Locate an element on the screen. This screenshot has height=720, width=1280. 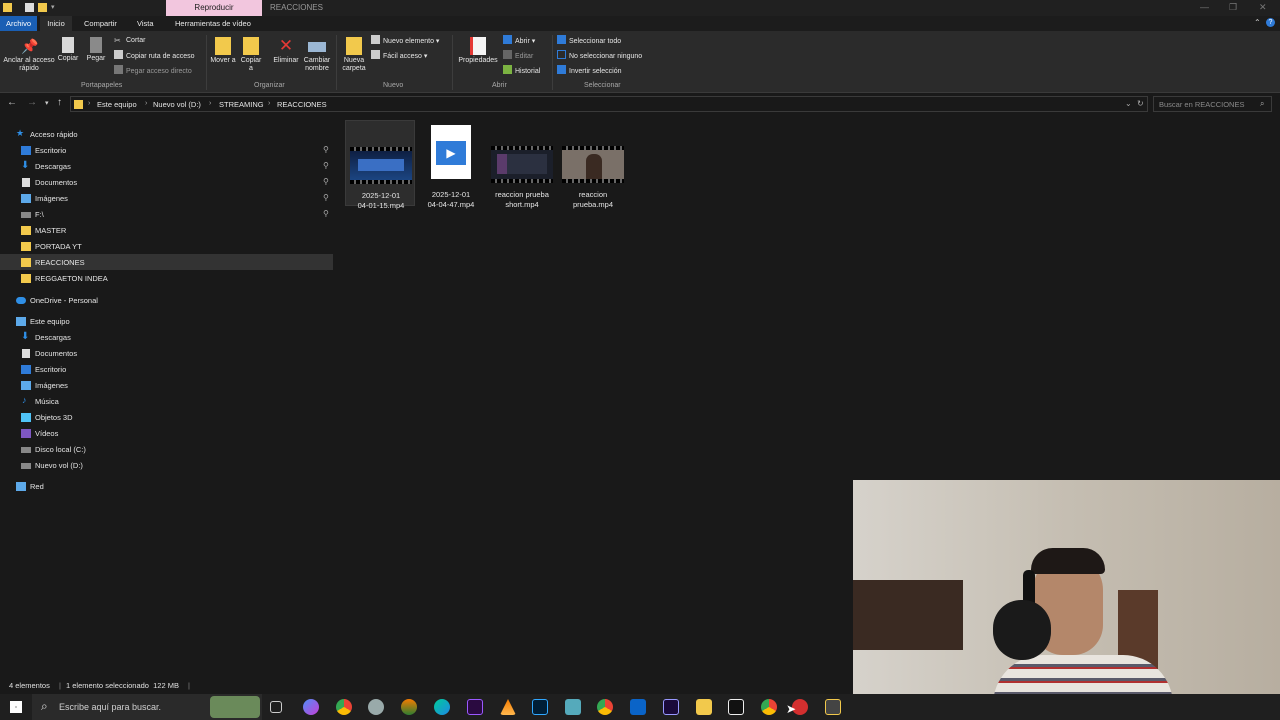
maximize-icon: ❐ is located at coordinates (1233, 7).